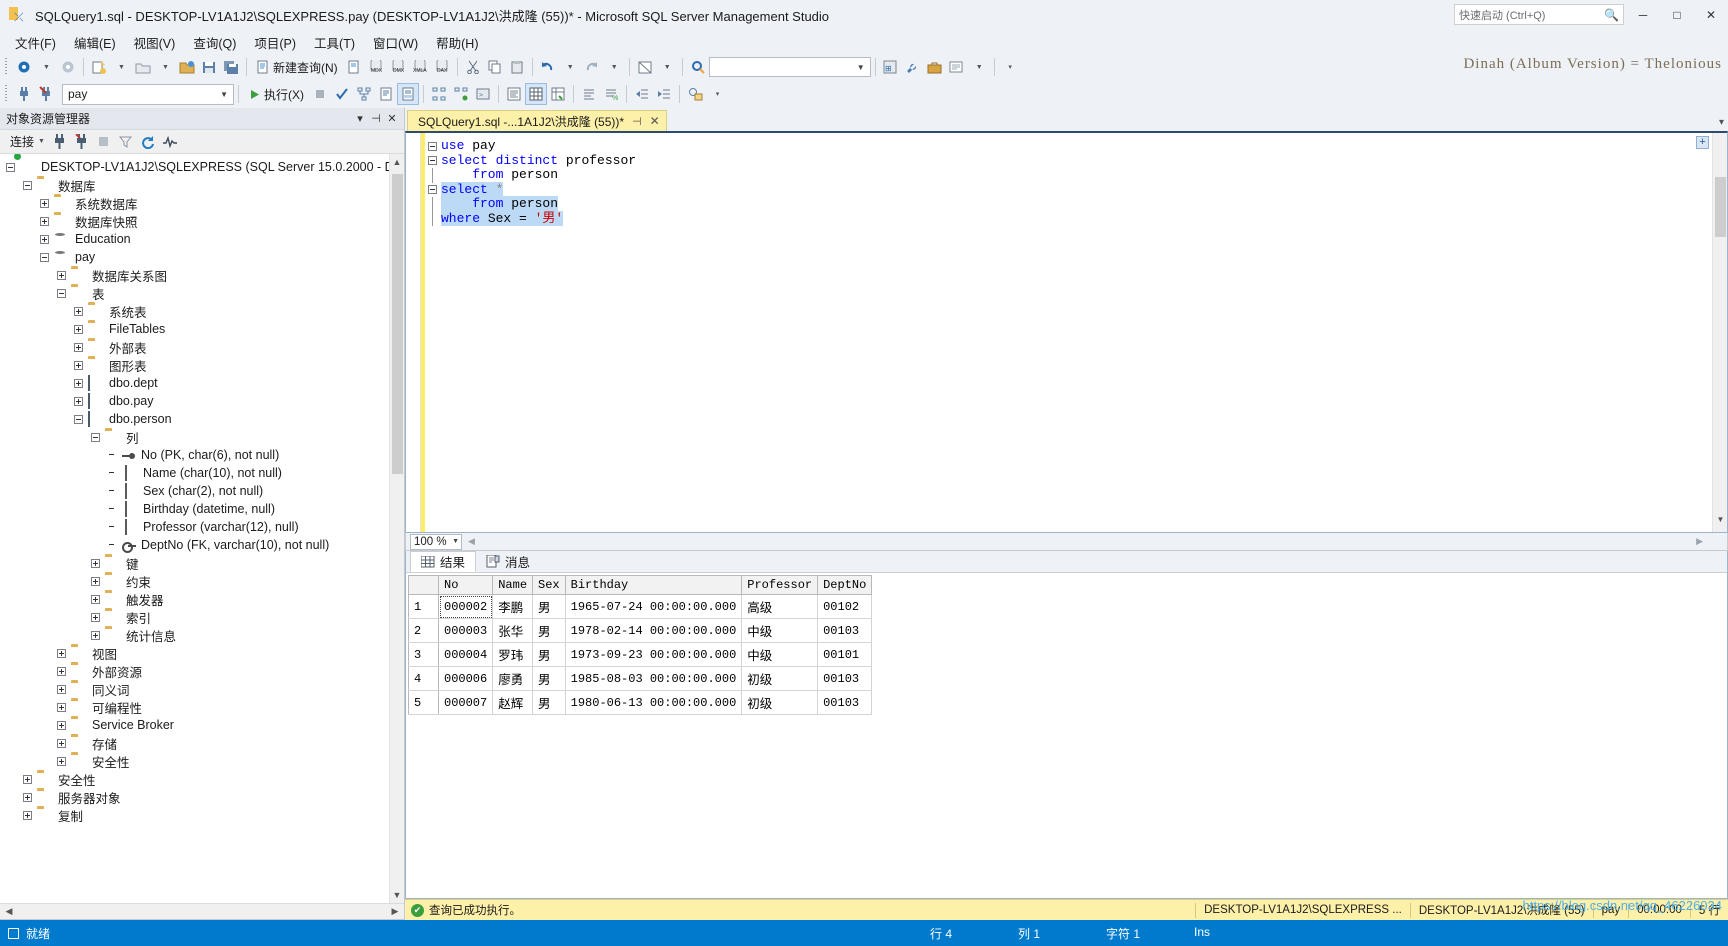  Describe the element at coordinates (698, 67) in the screenshot. I see `find-in-files-icon` at that location.